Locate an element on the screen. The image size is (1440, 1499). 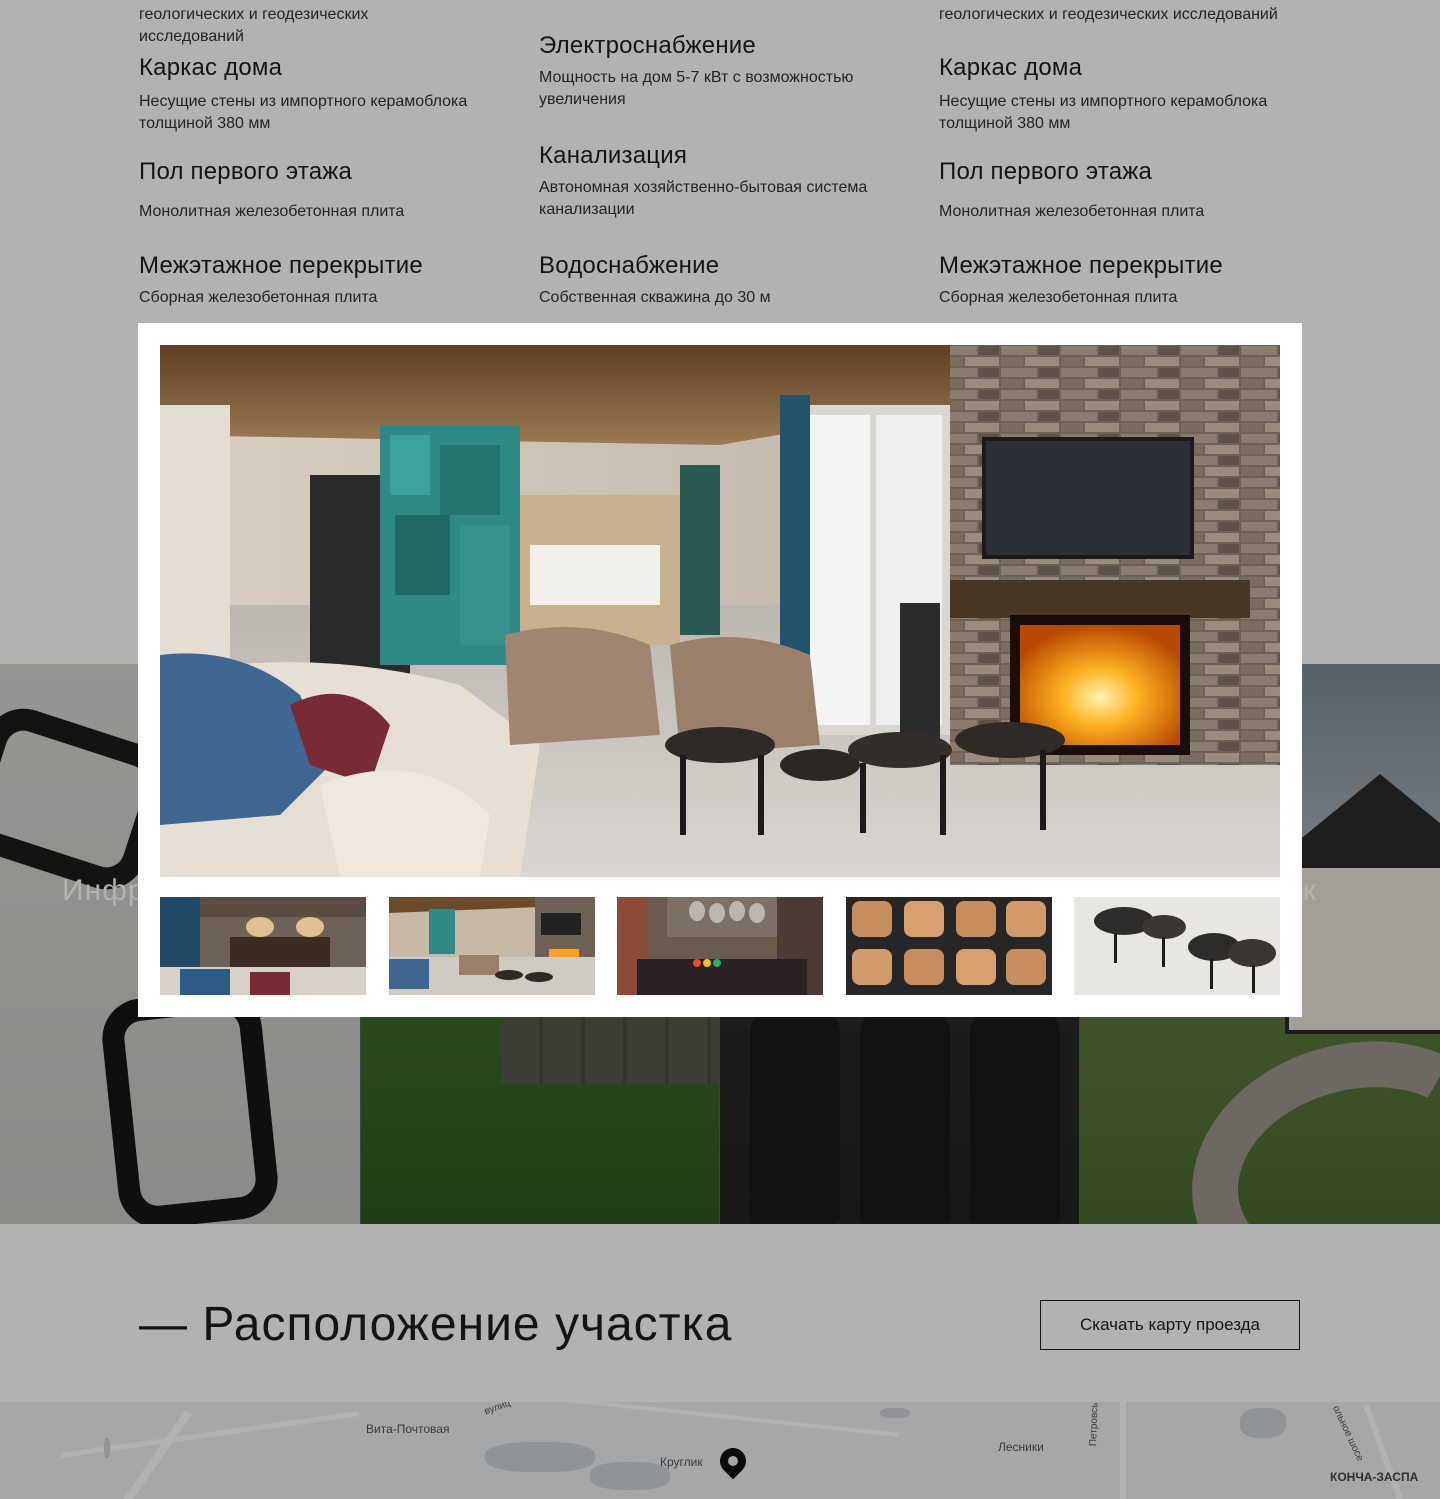
gallery-thumbnails is located at coordinates (720, 946).